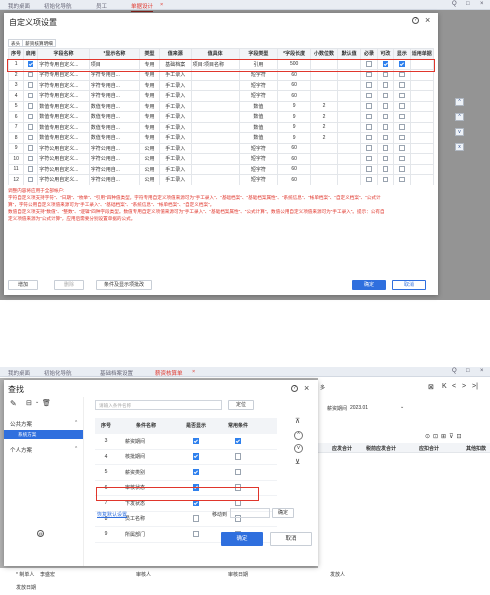  I want to click on find-help-icon: ?, so click(294, 388).